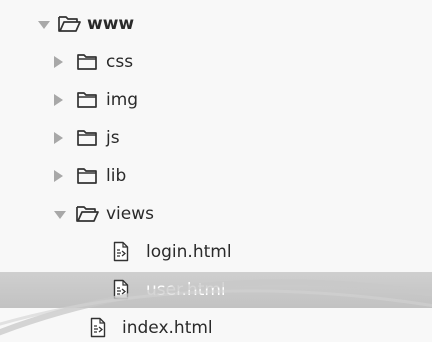  I want to click on tree-item-www: www, so click(216, 24).